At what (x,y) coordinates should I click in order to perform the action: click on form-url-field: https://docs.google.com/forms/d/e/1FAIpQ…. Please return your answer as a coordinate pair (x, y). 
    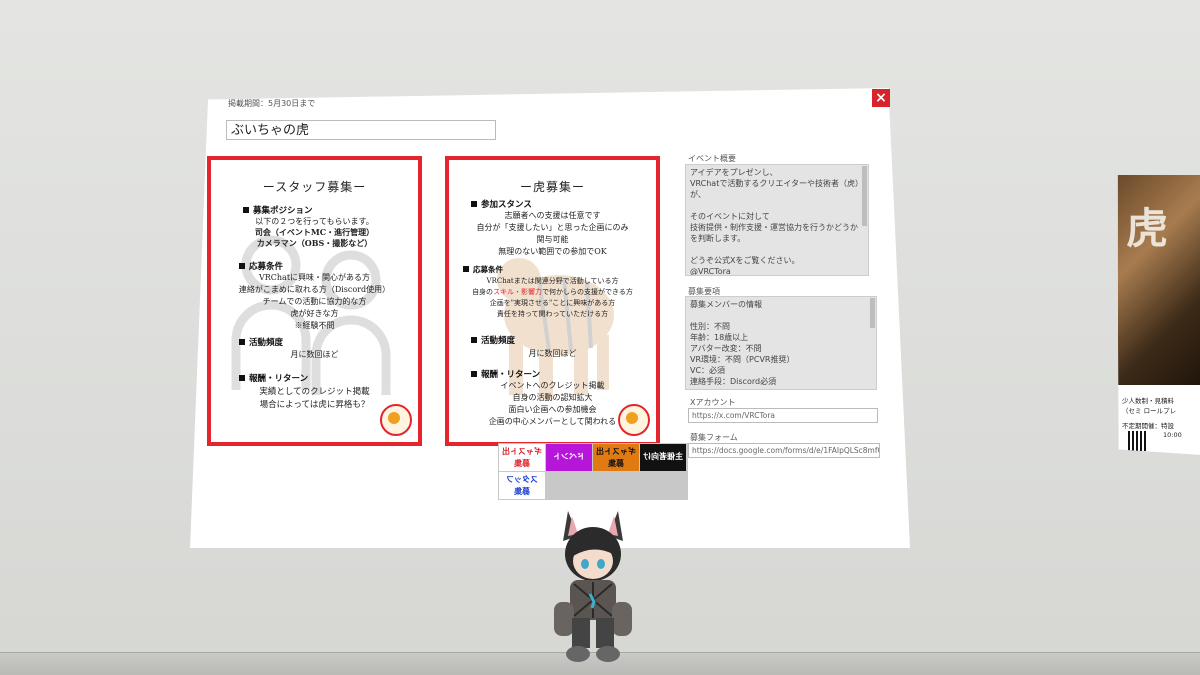
    Looking at the image, I should click on (784, 450).